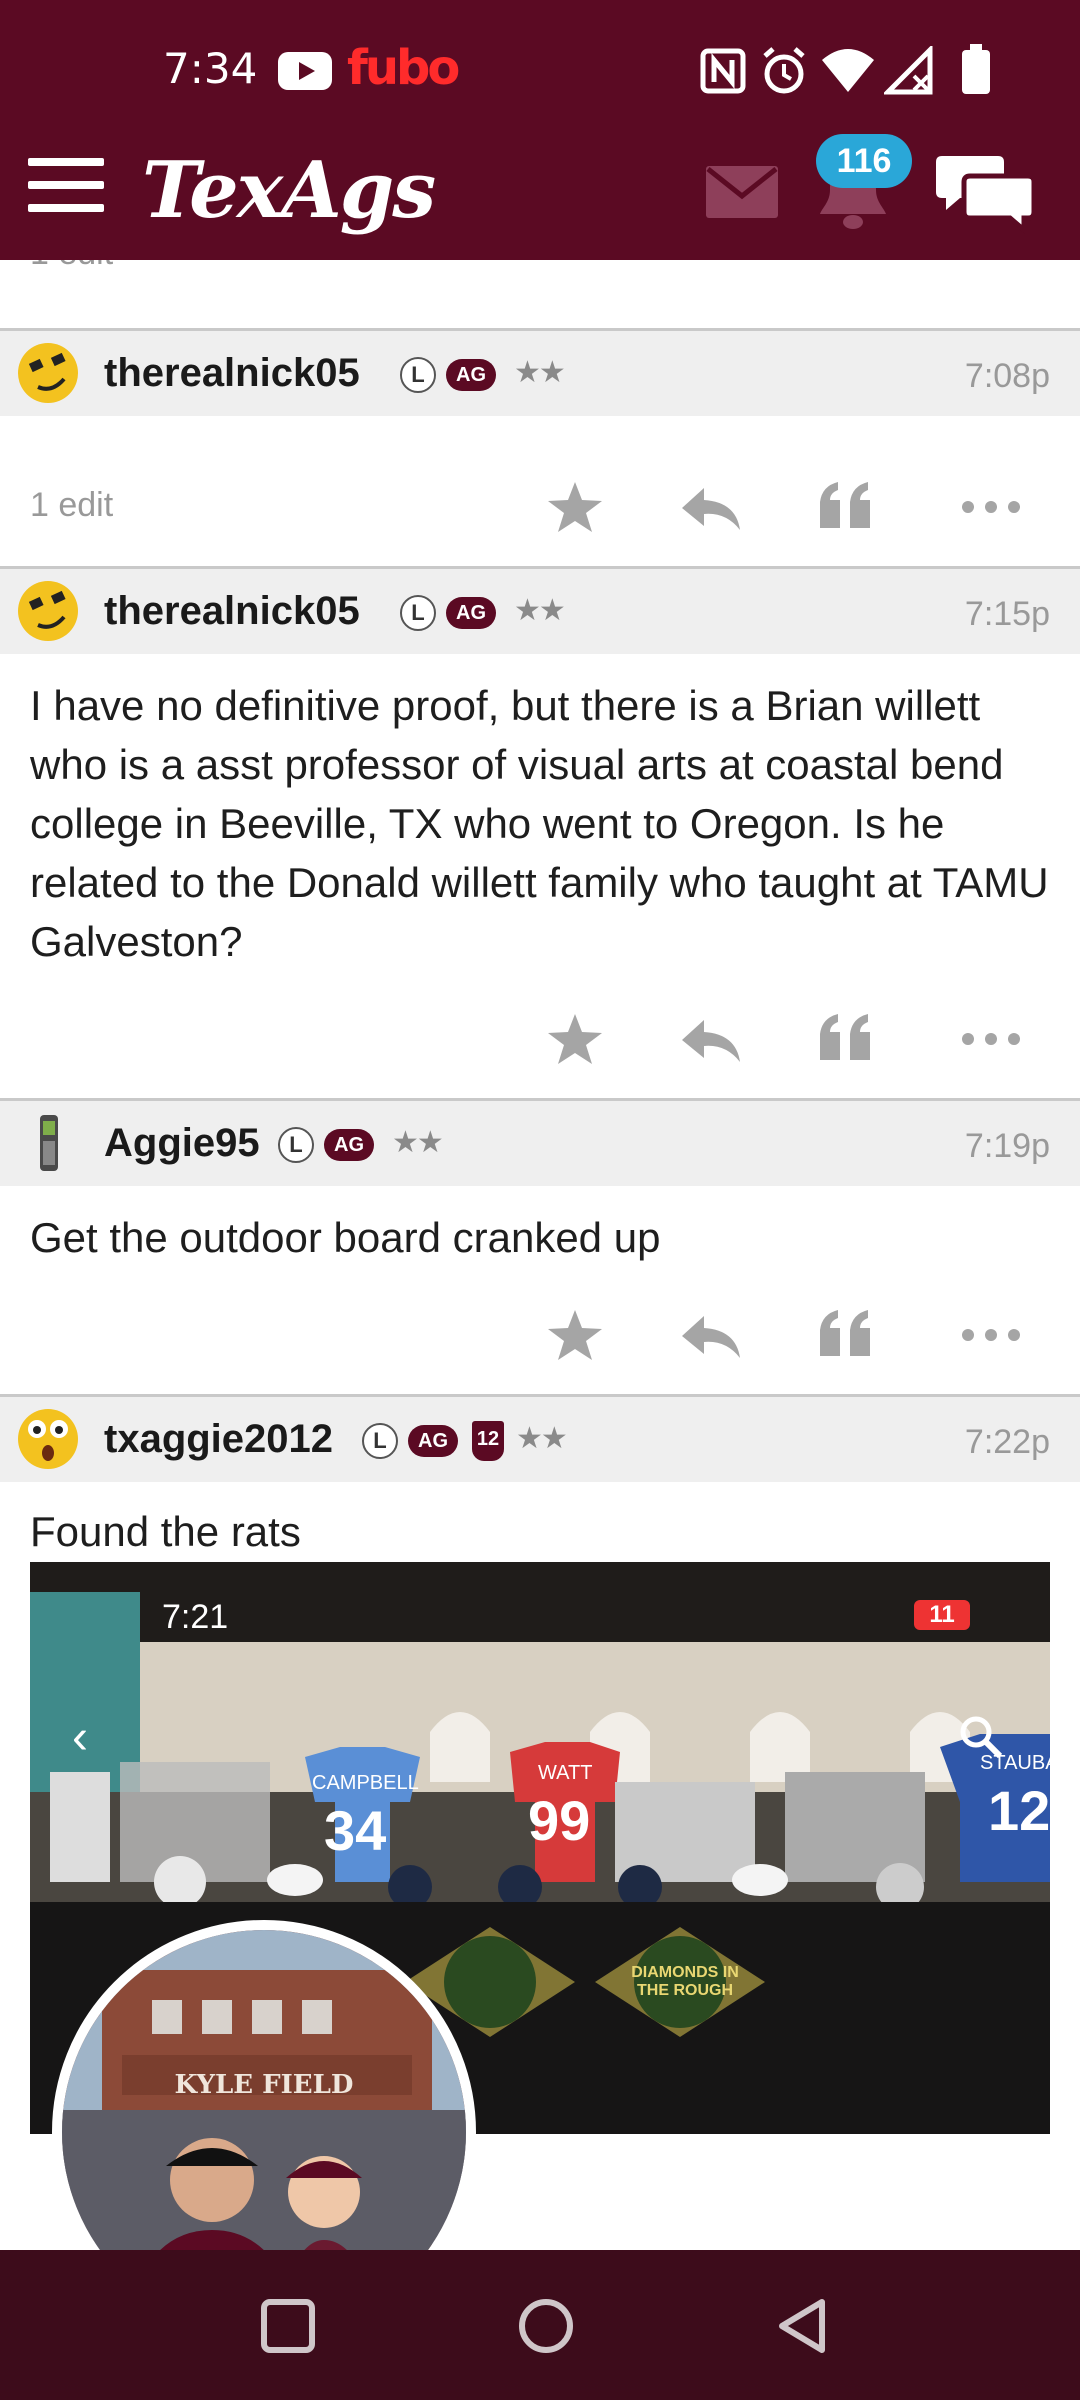 The image size is (1080, 2400). Describe the element at coordinates (66, 186) in the screenshot. I see `menu-icon` at that location.